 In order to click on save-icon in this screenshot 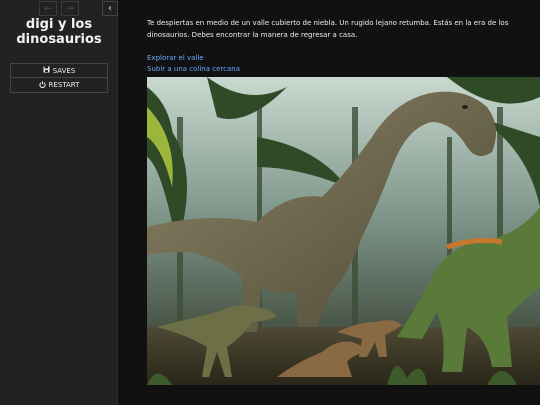, I will do `click(46, 70)`.